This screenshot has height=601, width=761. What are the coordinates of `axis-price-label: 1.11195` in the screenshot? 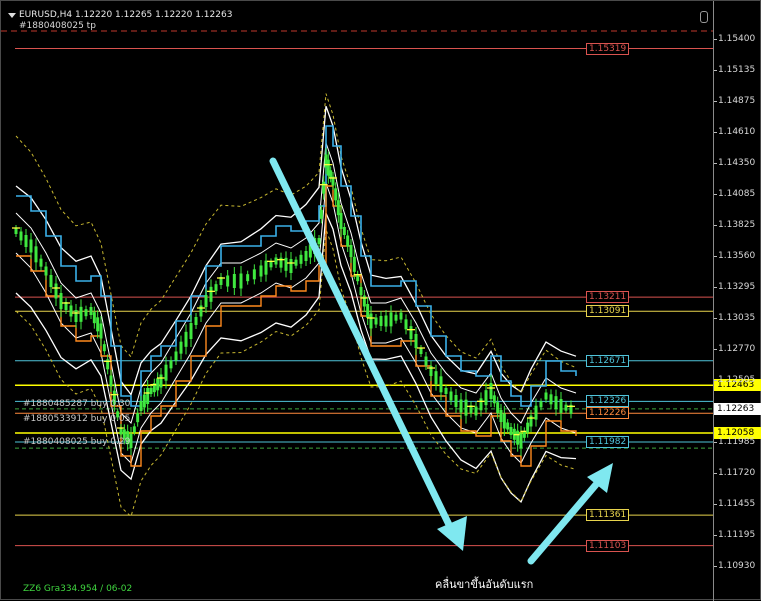 It's located at (736, 535).